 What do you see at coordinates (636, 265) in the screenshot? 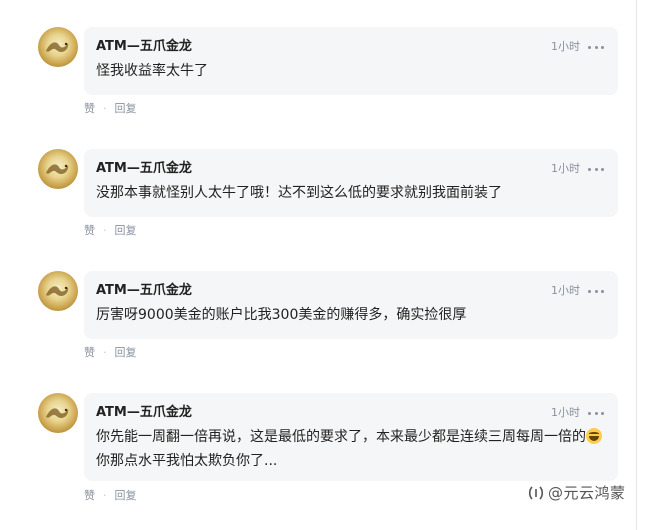
I see `panel-border` at bounding box center [636, 265].